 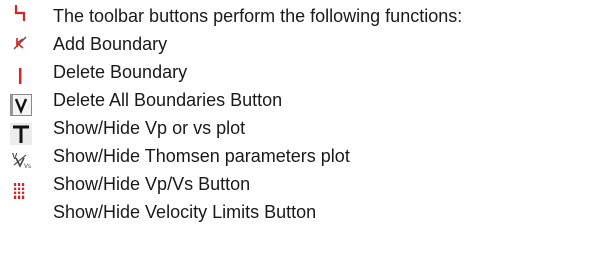 I want to click on vp-vs-plot-icon, so click(x=21, y=134).